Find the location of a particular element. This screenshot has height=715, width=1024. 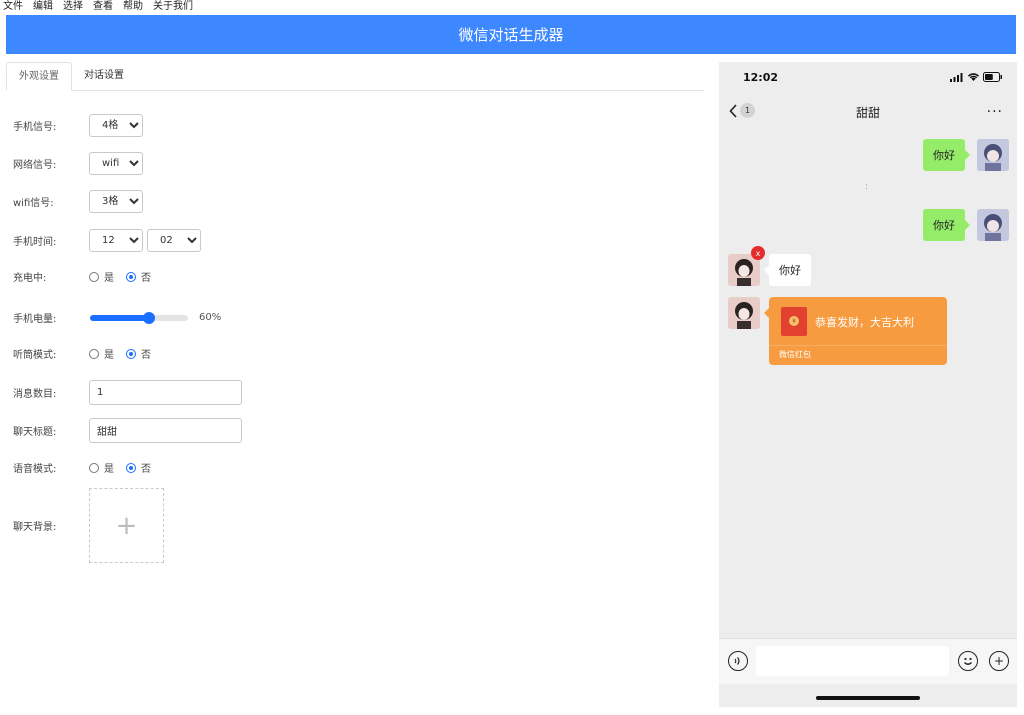

background-row: 聊天背景: + is located at coordinates (88, 525).